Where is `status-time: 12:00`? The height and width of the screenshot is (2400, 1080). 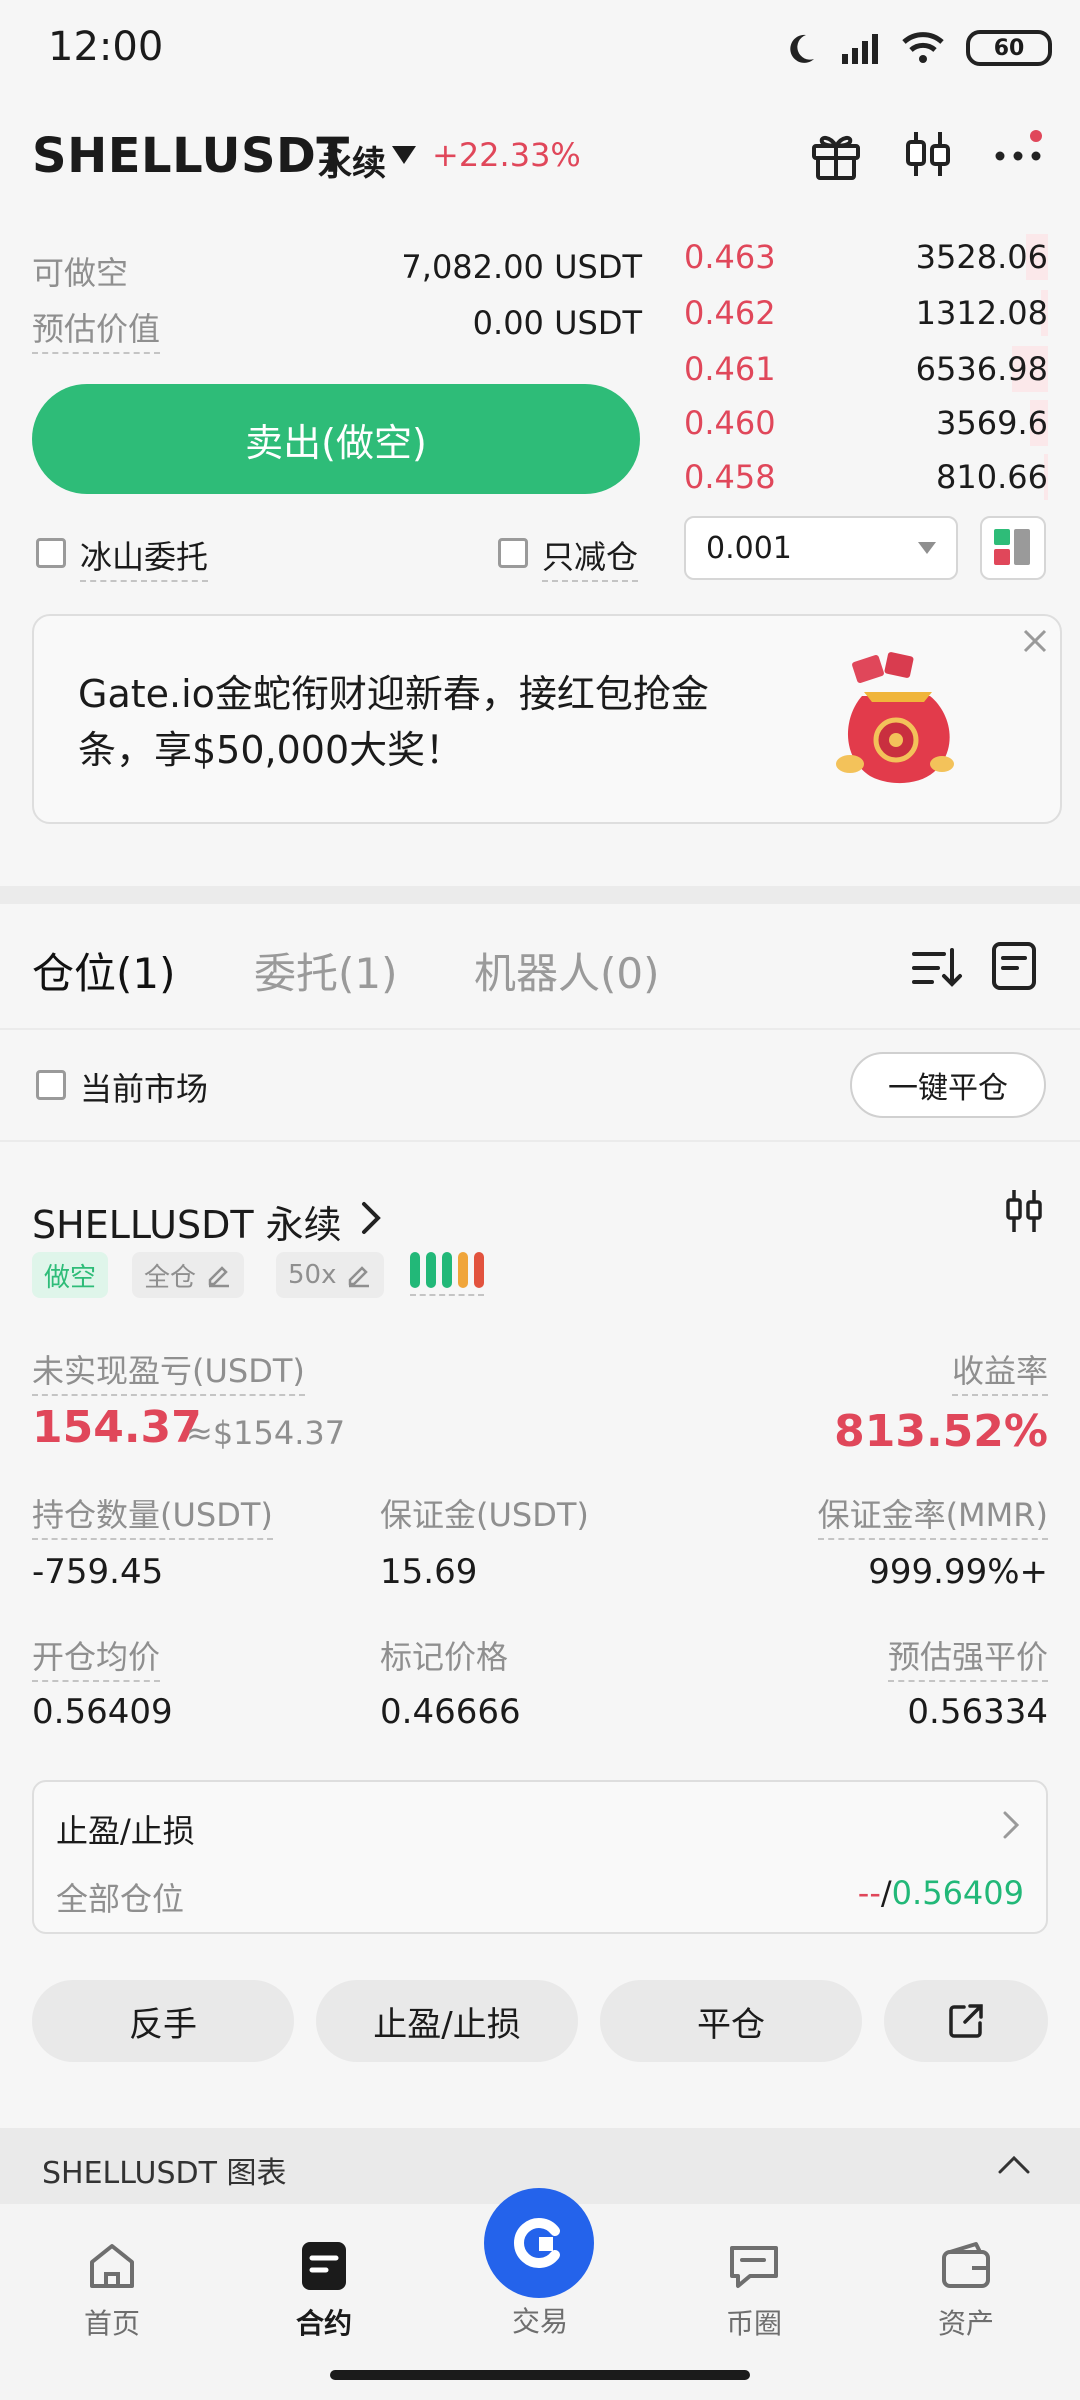
status-time: 12:00 is located at coordinates (106, 47).